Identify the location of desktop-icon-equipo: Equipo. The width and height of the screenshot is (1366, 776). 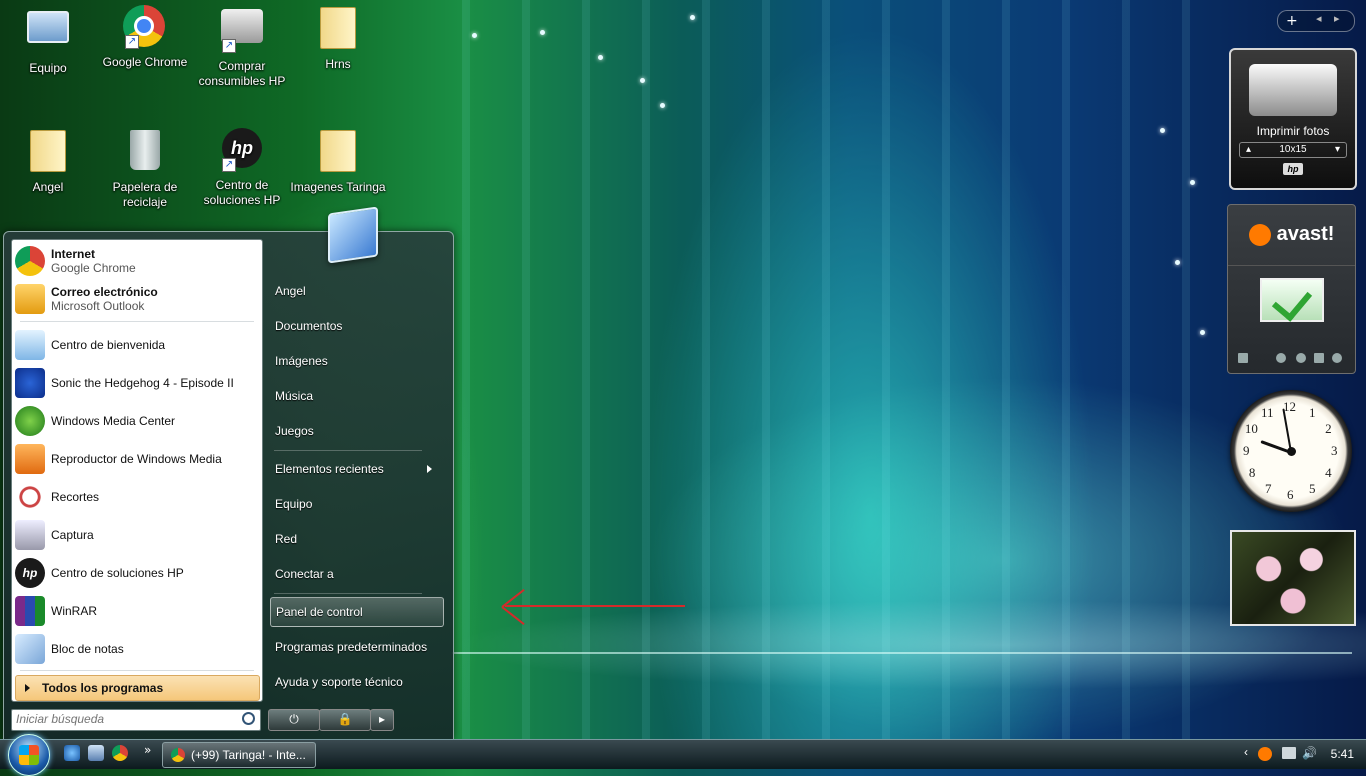
(48, 40).